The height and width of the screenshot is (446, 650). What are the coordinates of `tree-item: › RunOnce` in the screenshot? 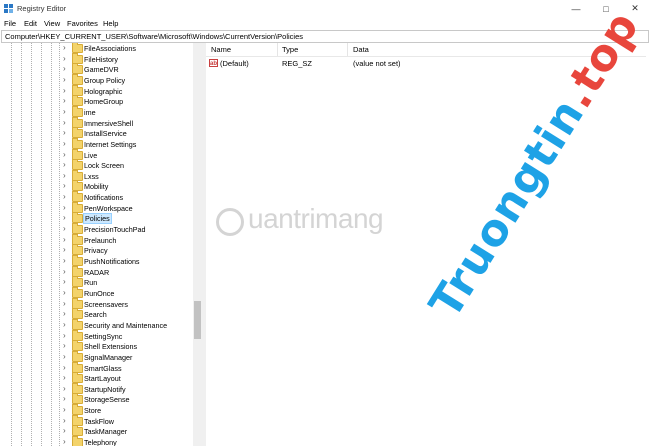 It's located at (97, 292).